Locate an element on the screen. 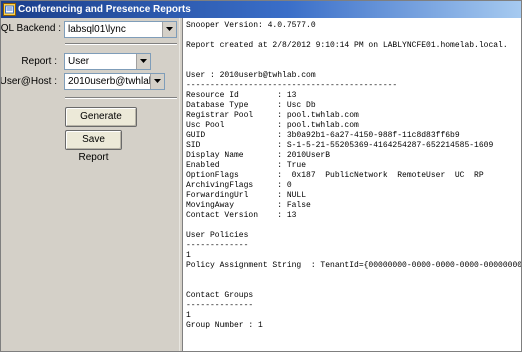 Image resolution: width=522 pixels, height=352 pixels. user-host-value: 2010userb@twhlab.com is located at coordinates (109, 81).